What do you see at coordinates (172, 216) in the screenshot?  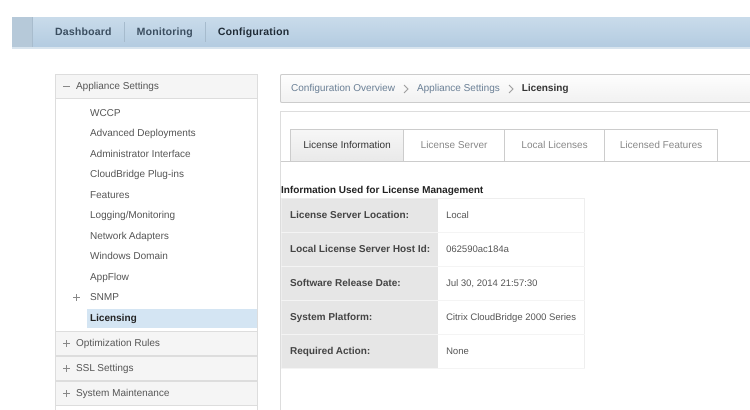 I see `sidebar-item: Logging/Monitoring` at bounding box center [172, 216].